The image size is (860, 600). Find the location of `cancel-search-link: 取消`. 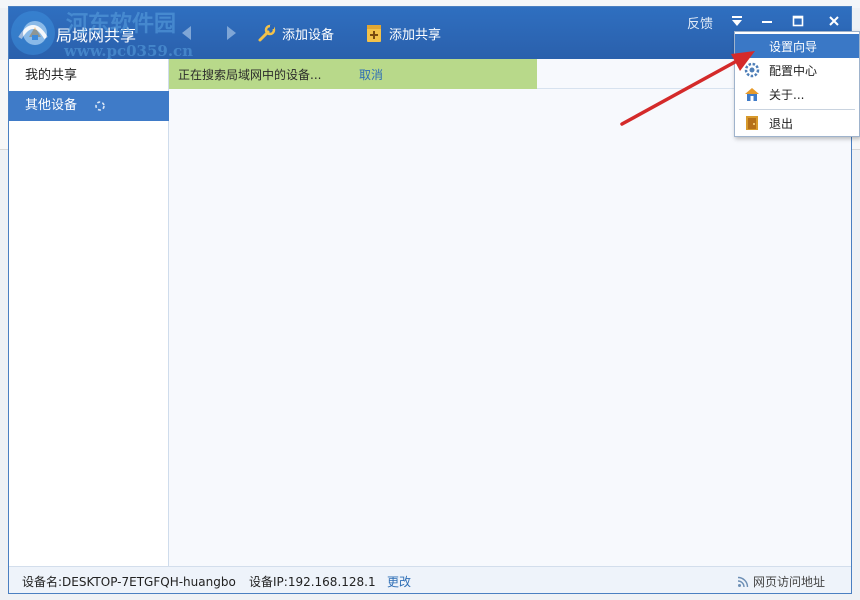

cancel-search-link: 取消 is located at coordinates (371, 74).